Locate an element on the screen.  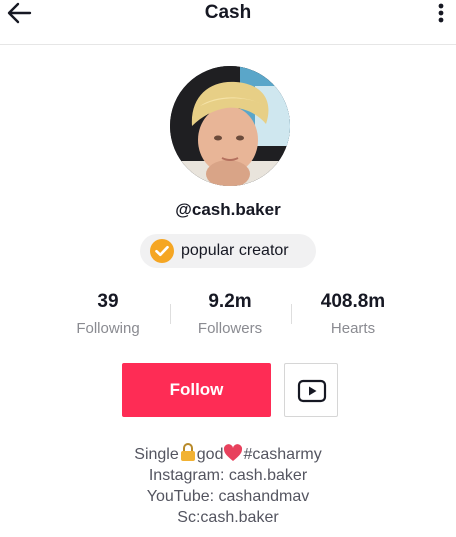
more-vertical-icon is located at coordinates (441, 13).